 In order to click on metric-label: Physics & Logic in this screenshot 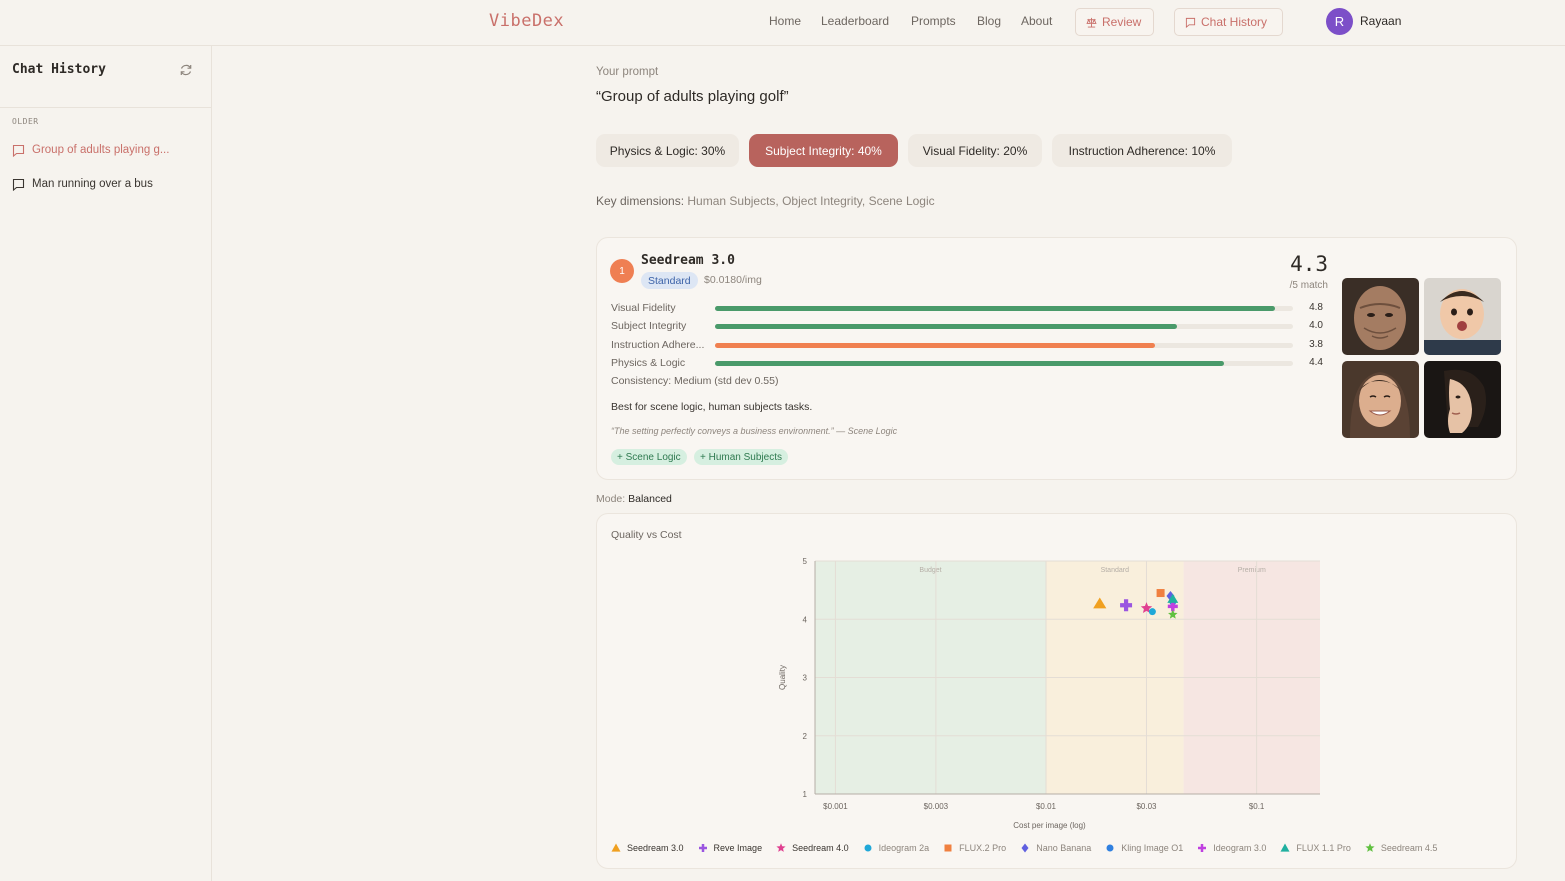, I will do `click(648, 363)`.